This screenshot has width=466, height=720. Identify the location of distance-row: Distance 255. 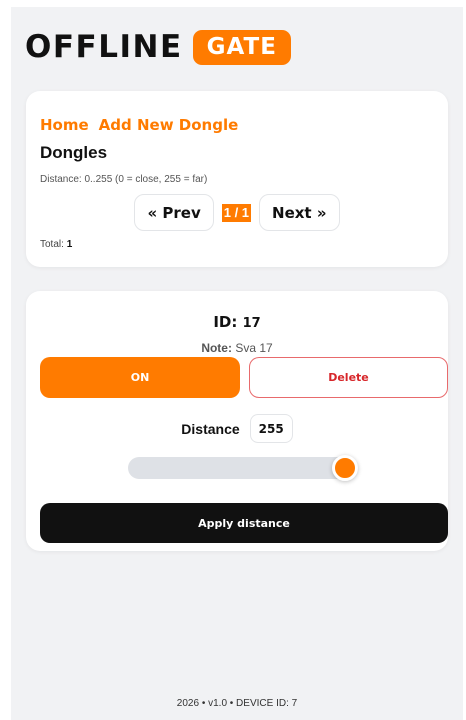
(237, 428).